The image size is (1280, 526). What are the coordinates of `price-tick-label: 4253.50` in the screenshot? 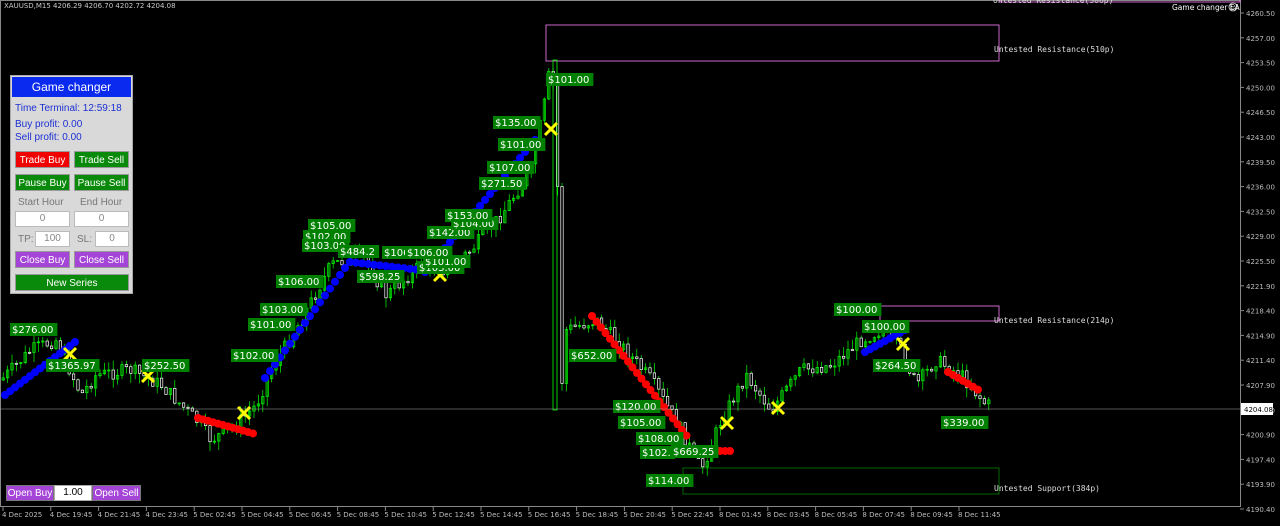 It's located at (1260, 64).